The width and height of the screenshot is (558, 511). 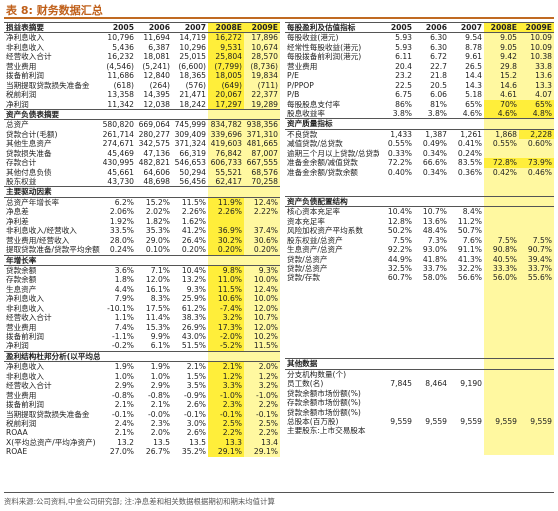 What do you see at coordinates (536, 259) in the screenshot?
I see `value-cell: 39.4%` at bounding box center [536, 259].